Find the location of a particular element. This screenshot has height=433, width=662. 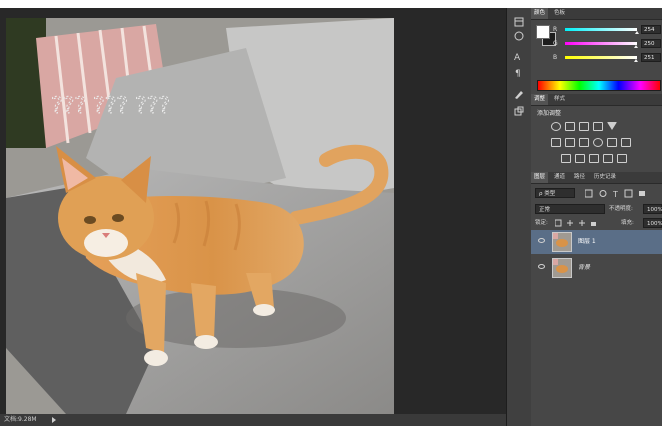

color-panel-header: 颜色 色板 is located at coordinates (596, 14).